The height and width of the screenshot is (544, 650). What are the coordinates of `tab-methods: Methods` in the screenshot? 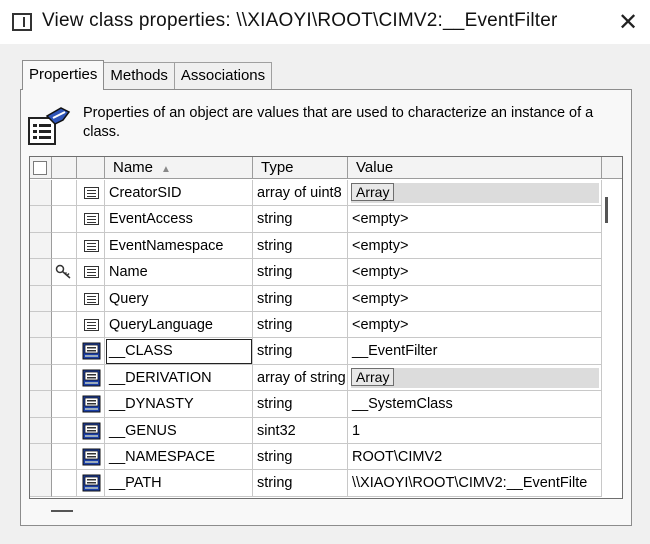 It's located at (139, 76).